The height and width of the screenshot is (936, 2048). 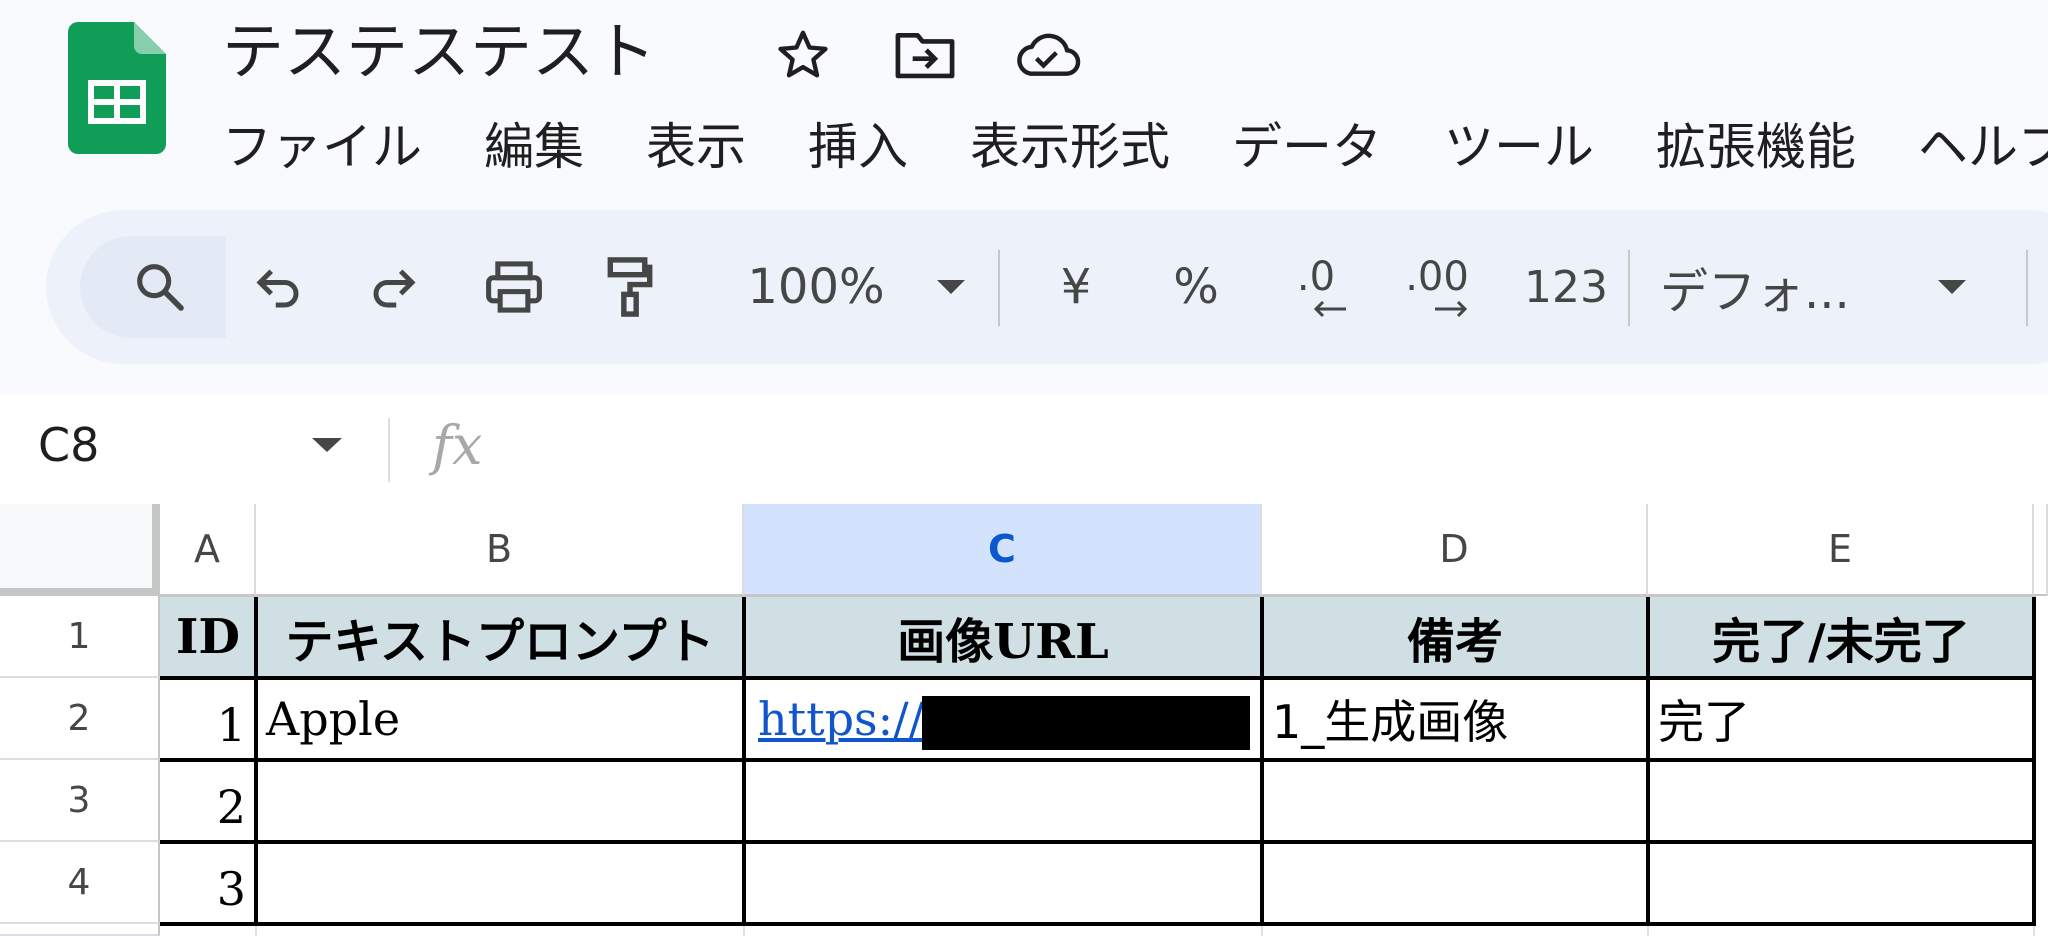 What do you see at coordinates (1003, 637) in the screenshot?
I see `cell-c1: 画像URL` at bounding box center [1003, 637].